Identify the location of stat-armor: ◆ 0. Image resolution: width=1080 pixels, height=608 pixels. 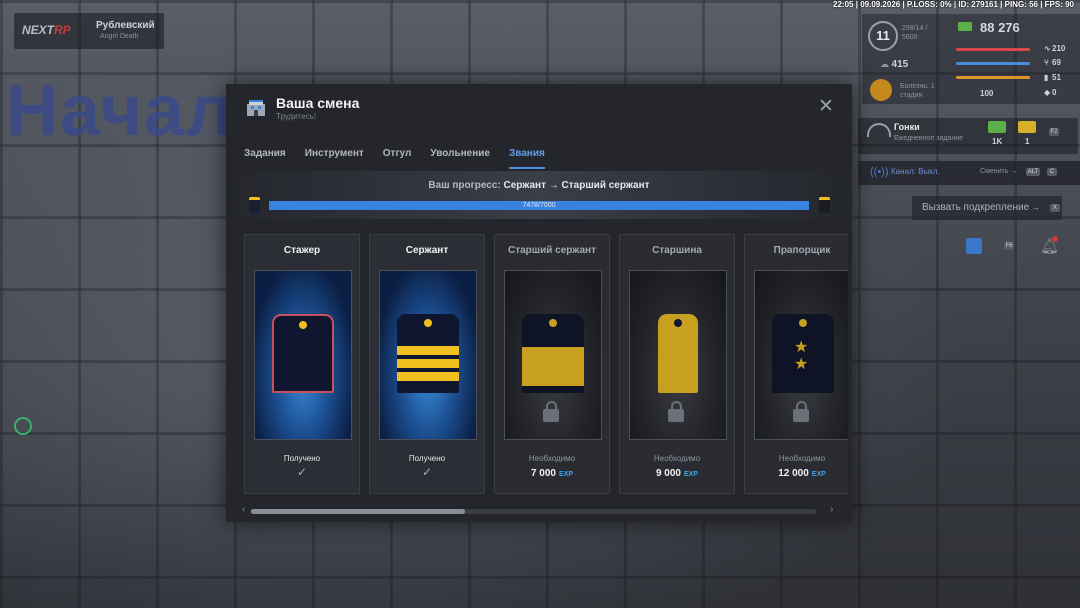
(1050, 92).